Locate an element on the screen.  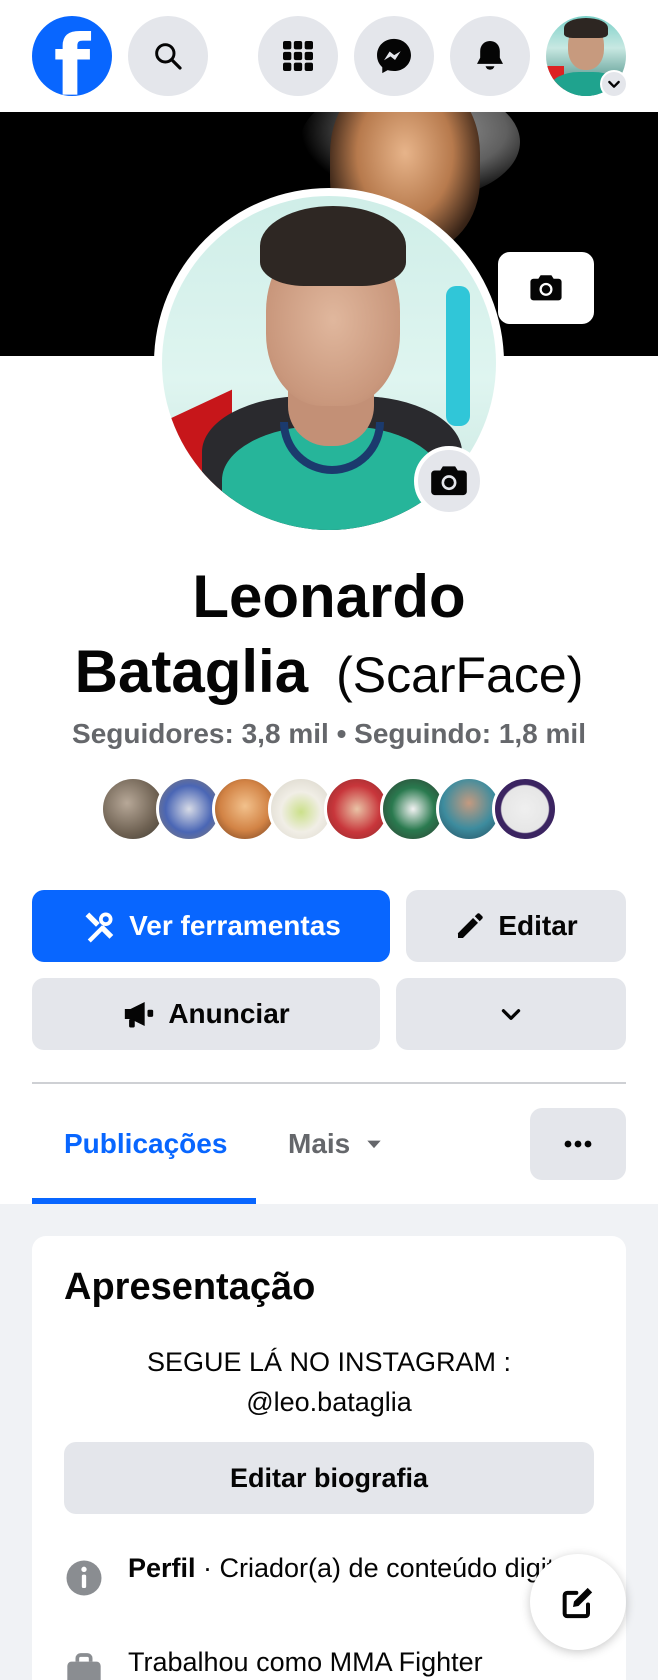
intro-row-work: Trabalhou como MMA Fighter is located at coordinates (334, 1661).